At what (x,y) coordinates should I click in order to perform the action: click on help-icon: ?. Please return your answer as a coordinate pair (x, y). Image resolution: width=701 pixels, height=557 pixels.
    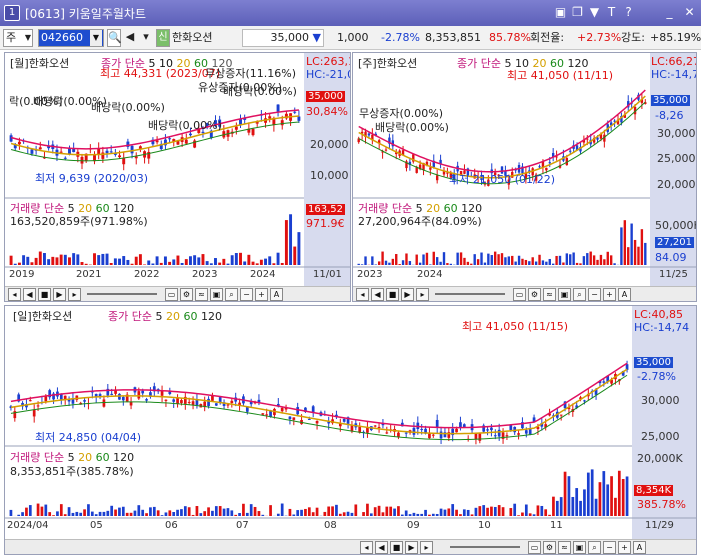
    Looking at the image, I should click on (628, 12).